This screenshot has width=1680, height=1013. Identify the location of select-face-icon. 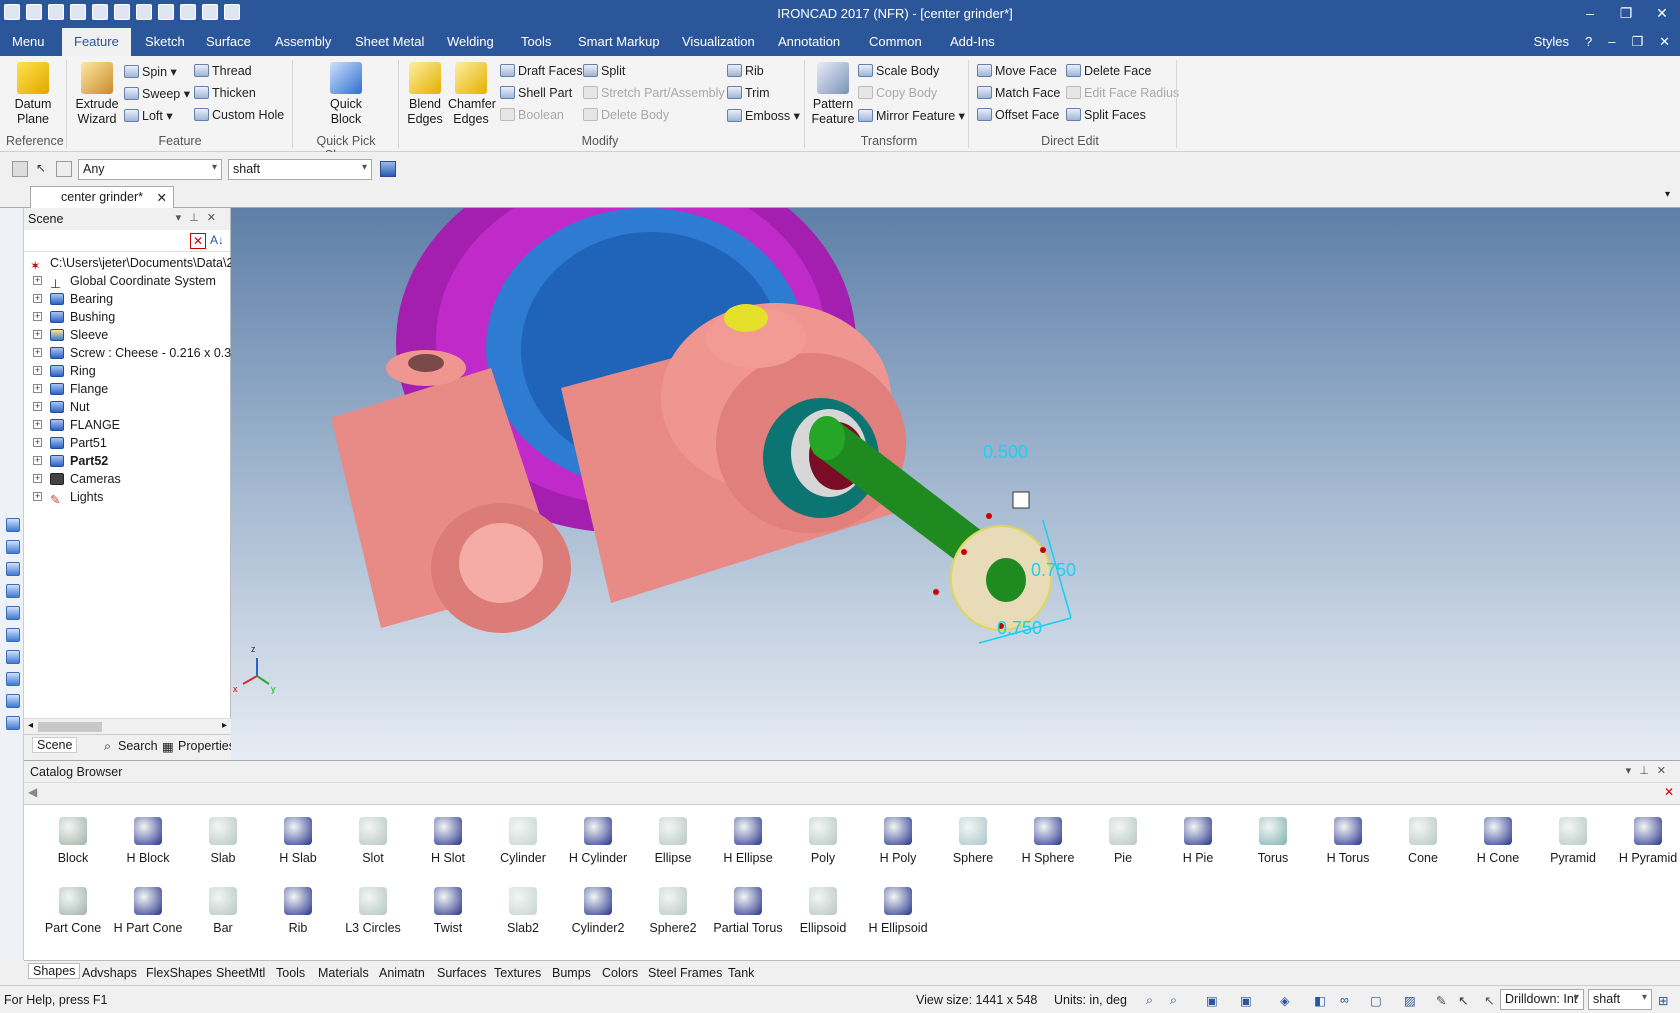
(64, 169).